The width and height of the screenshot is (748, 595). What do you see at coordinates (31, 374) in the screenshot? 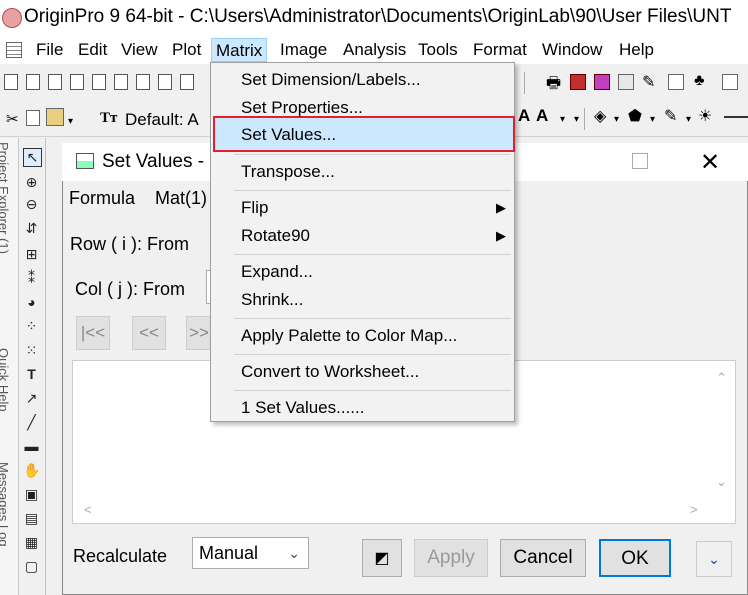
I see `text-tool-icon: T` at bounding box center [31, 374].